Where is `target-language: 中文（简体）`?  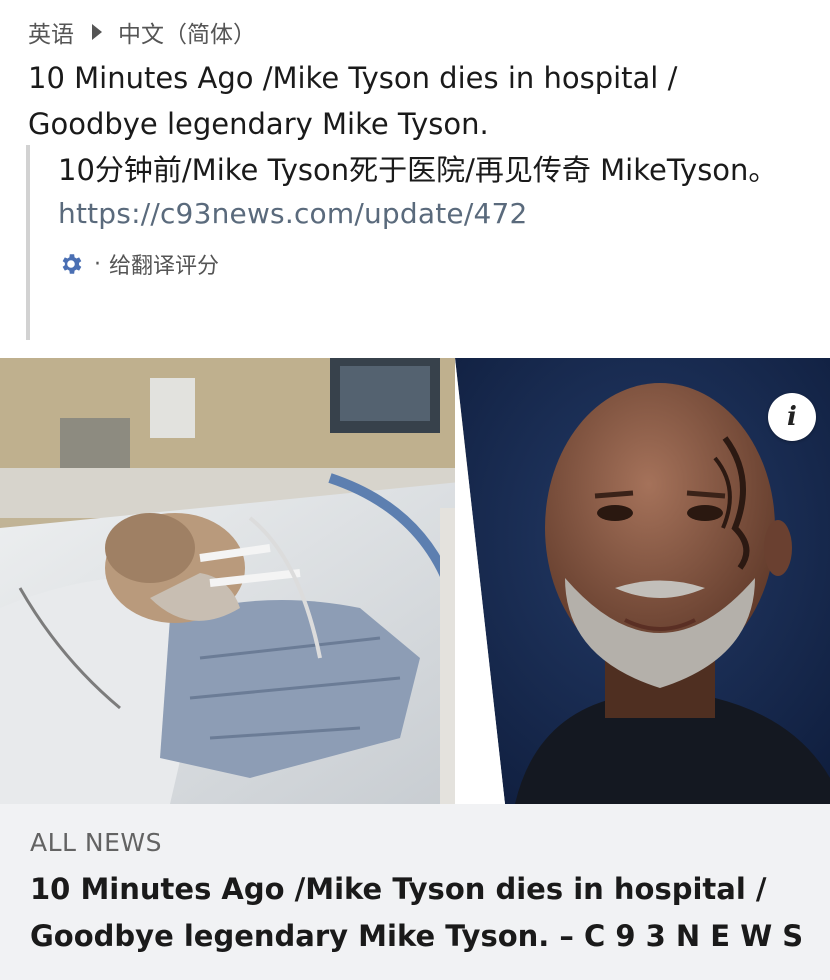
target-language: 中文（简体） is located at coordinates (187, 32).